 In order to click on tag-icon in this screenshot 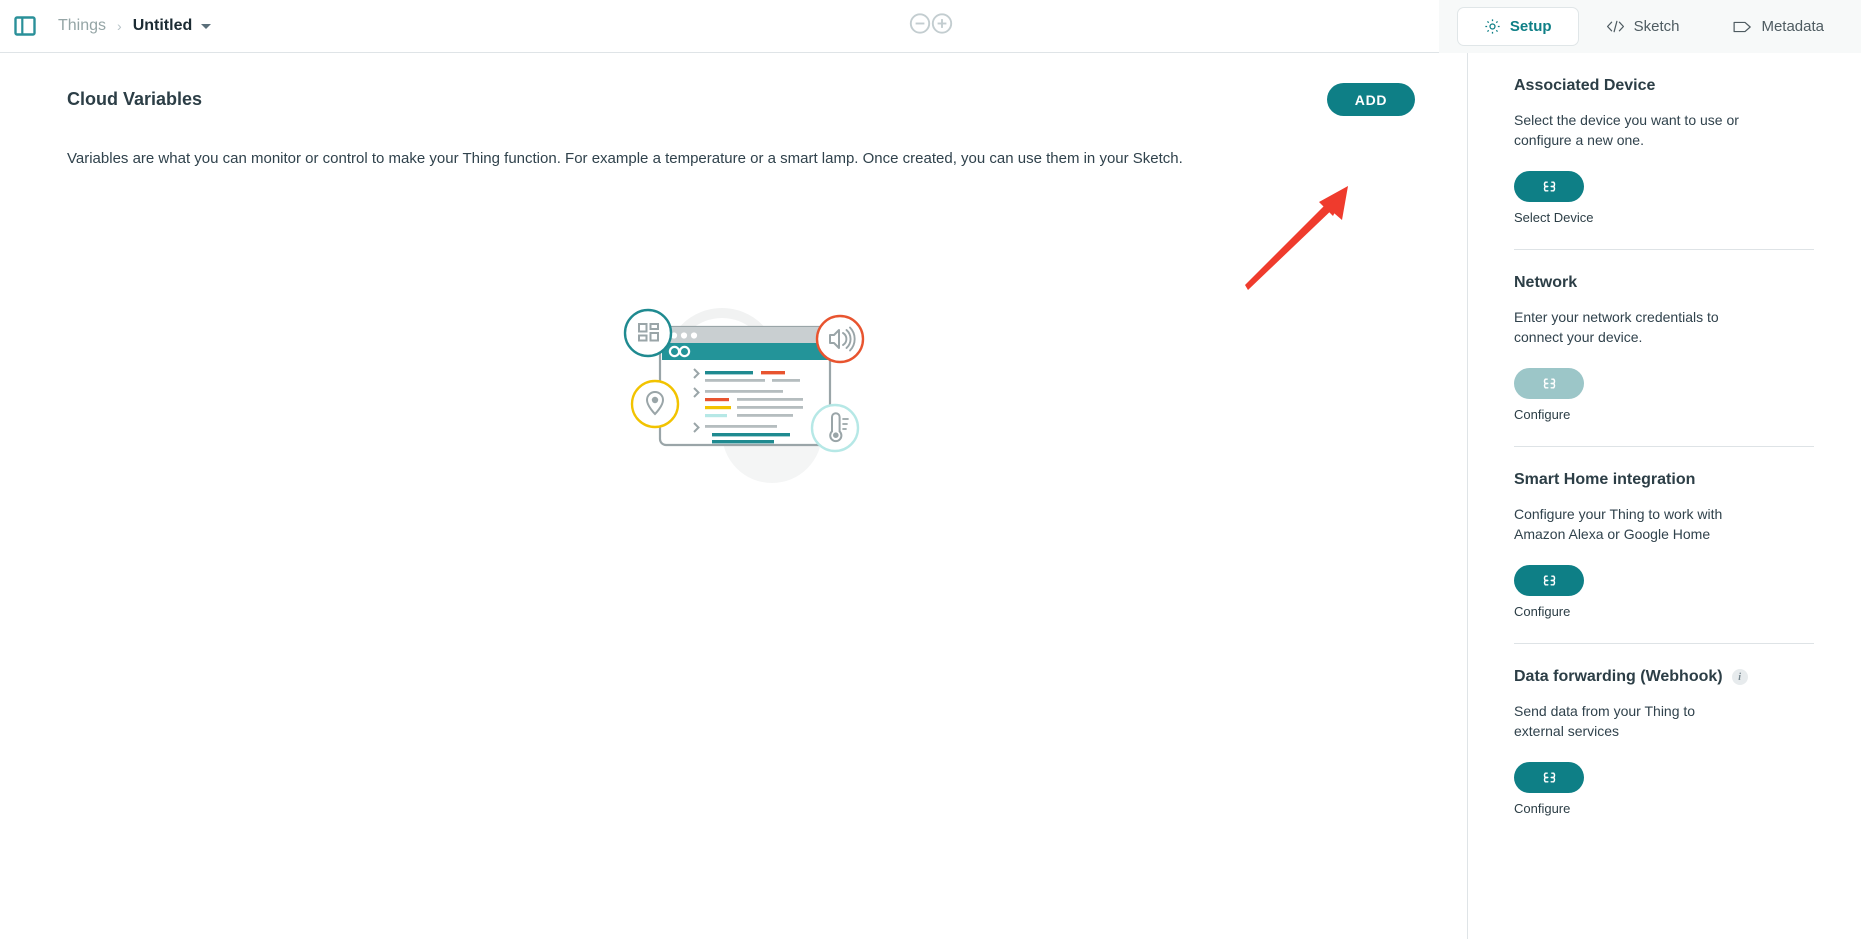, I will do `click(1742, 27)`.